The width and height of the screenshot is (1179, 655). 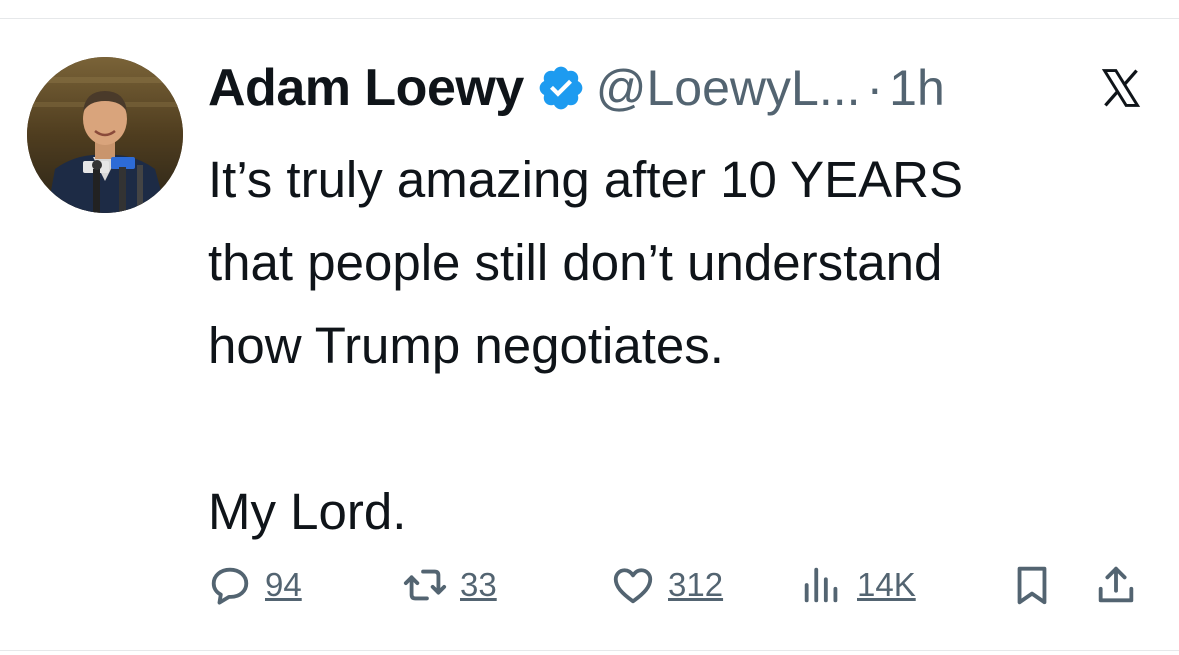 I want to click on tweet-text-line: It’s truly amazing after 10 YEARS, so click(x=585, y=179).